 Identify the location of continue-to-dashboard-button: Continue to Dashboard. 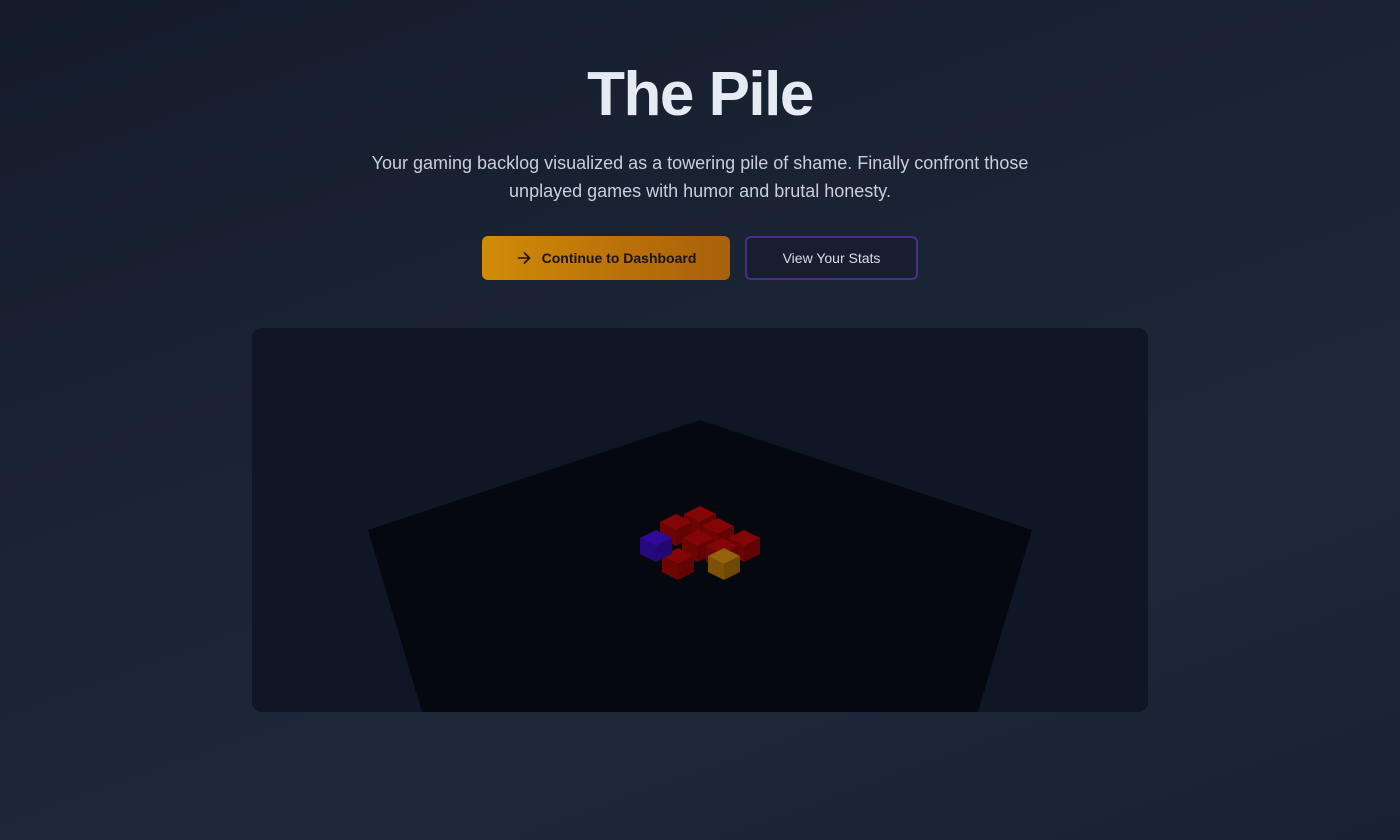
(606, 258).